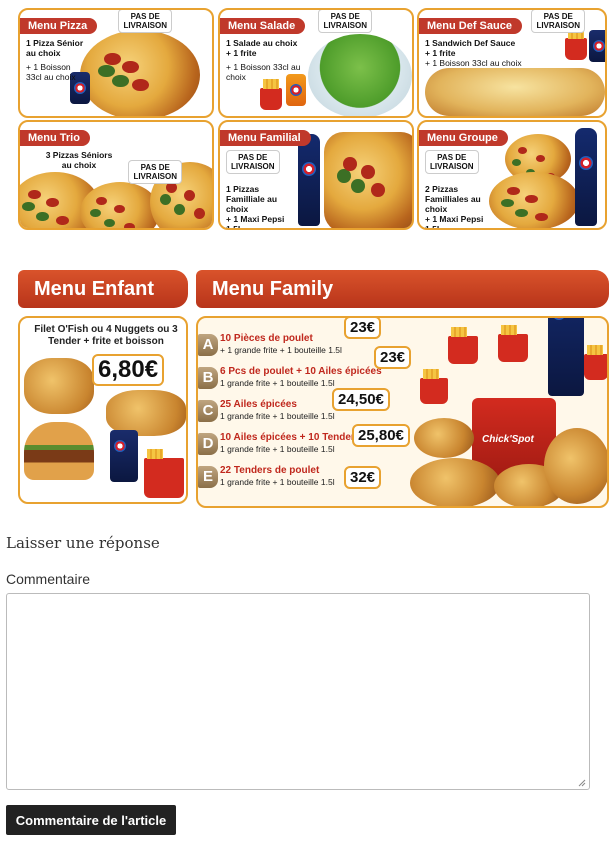 The height and width of the screenshot is (842, 611). What do you see at coordinates (290, 437) in the screenshot?
I see `row-title: 10 Ailes épicées + 10 Tenders` at bounding box center [290, 437].